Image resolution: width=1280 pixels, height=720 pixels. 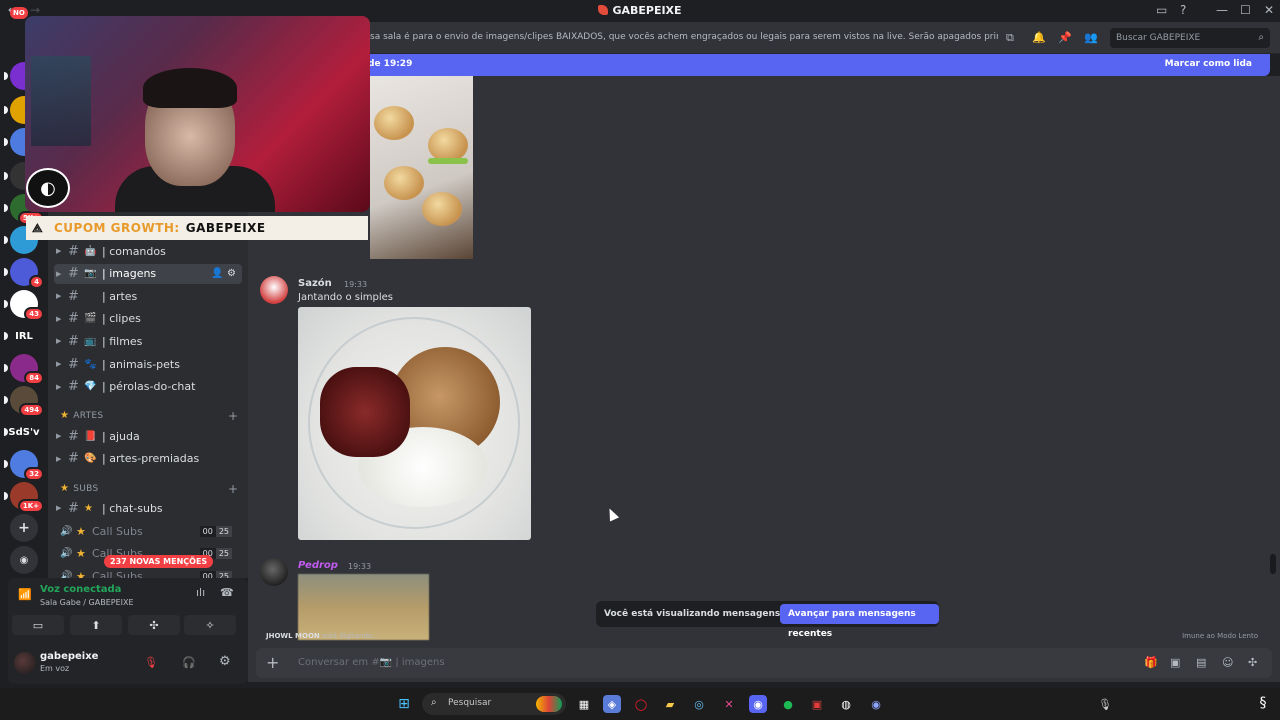 I want to click on category-artes: ★ ARTES +, so click(x=149, y=416).